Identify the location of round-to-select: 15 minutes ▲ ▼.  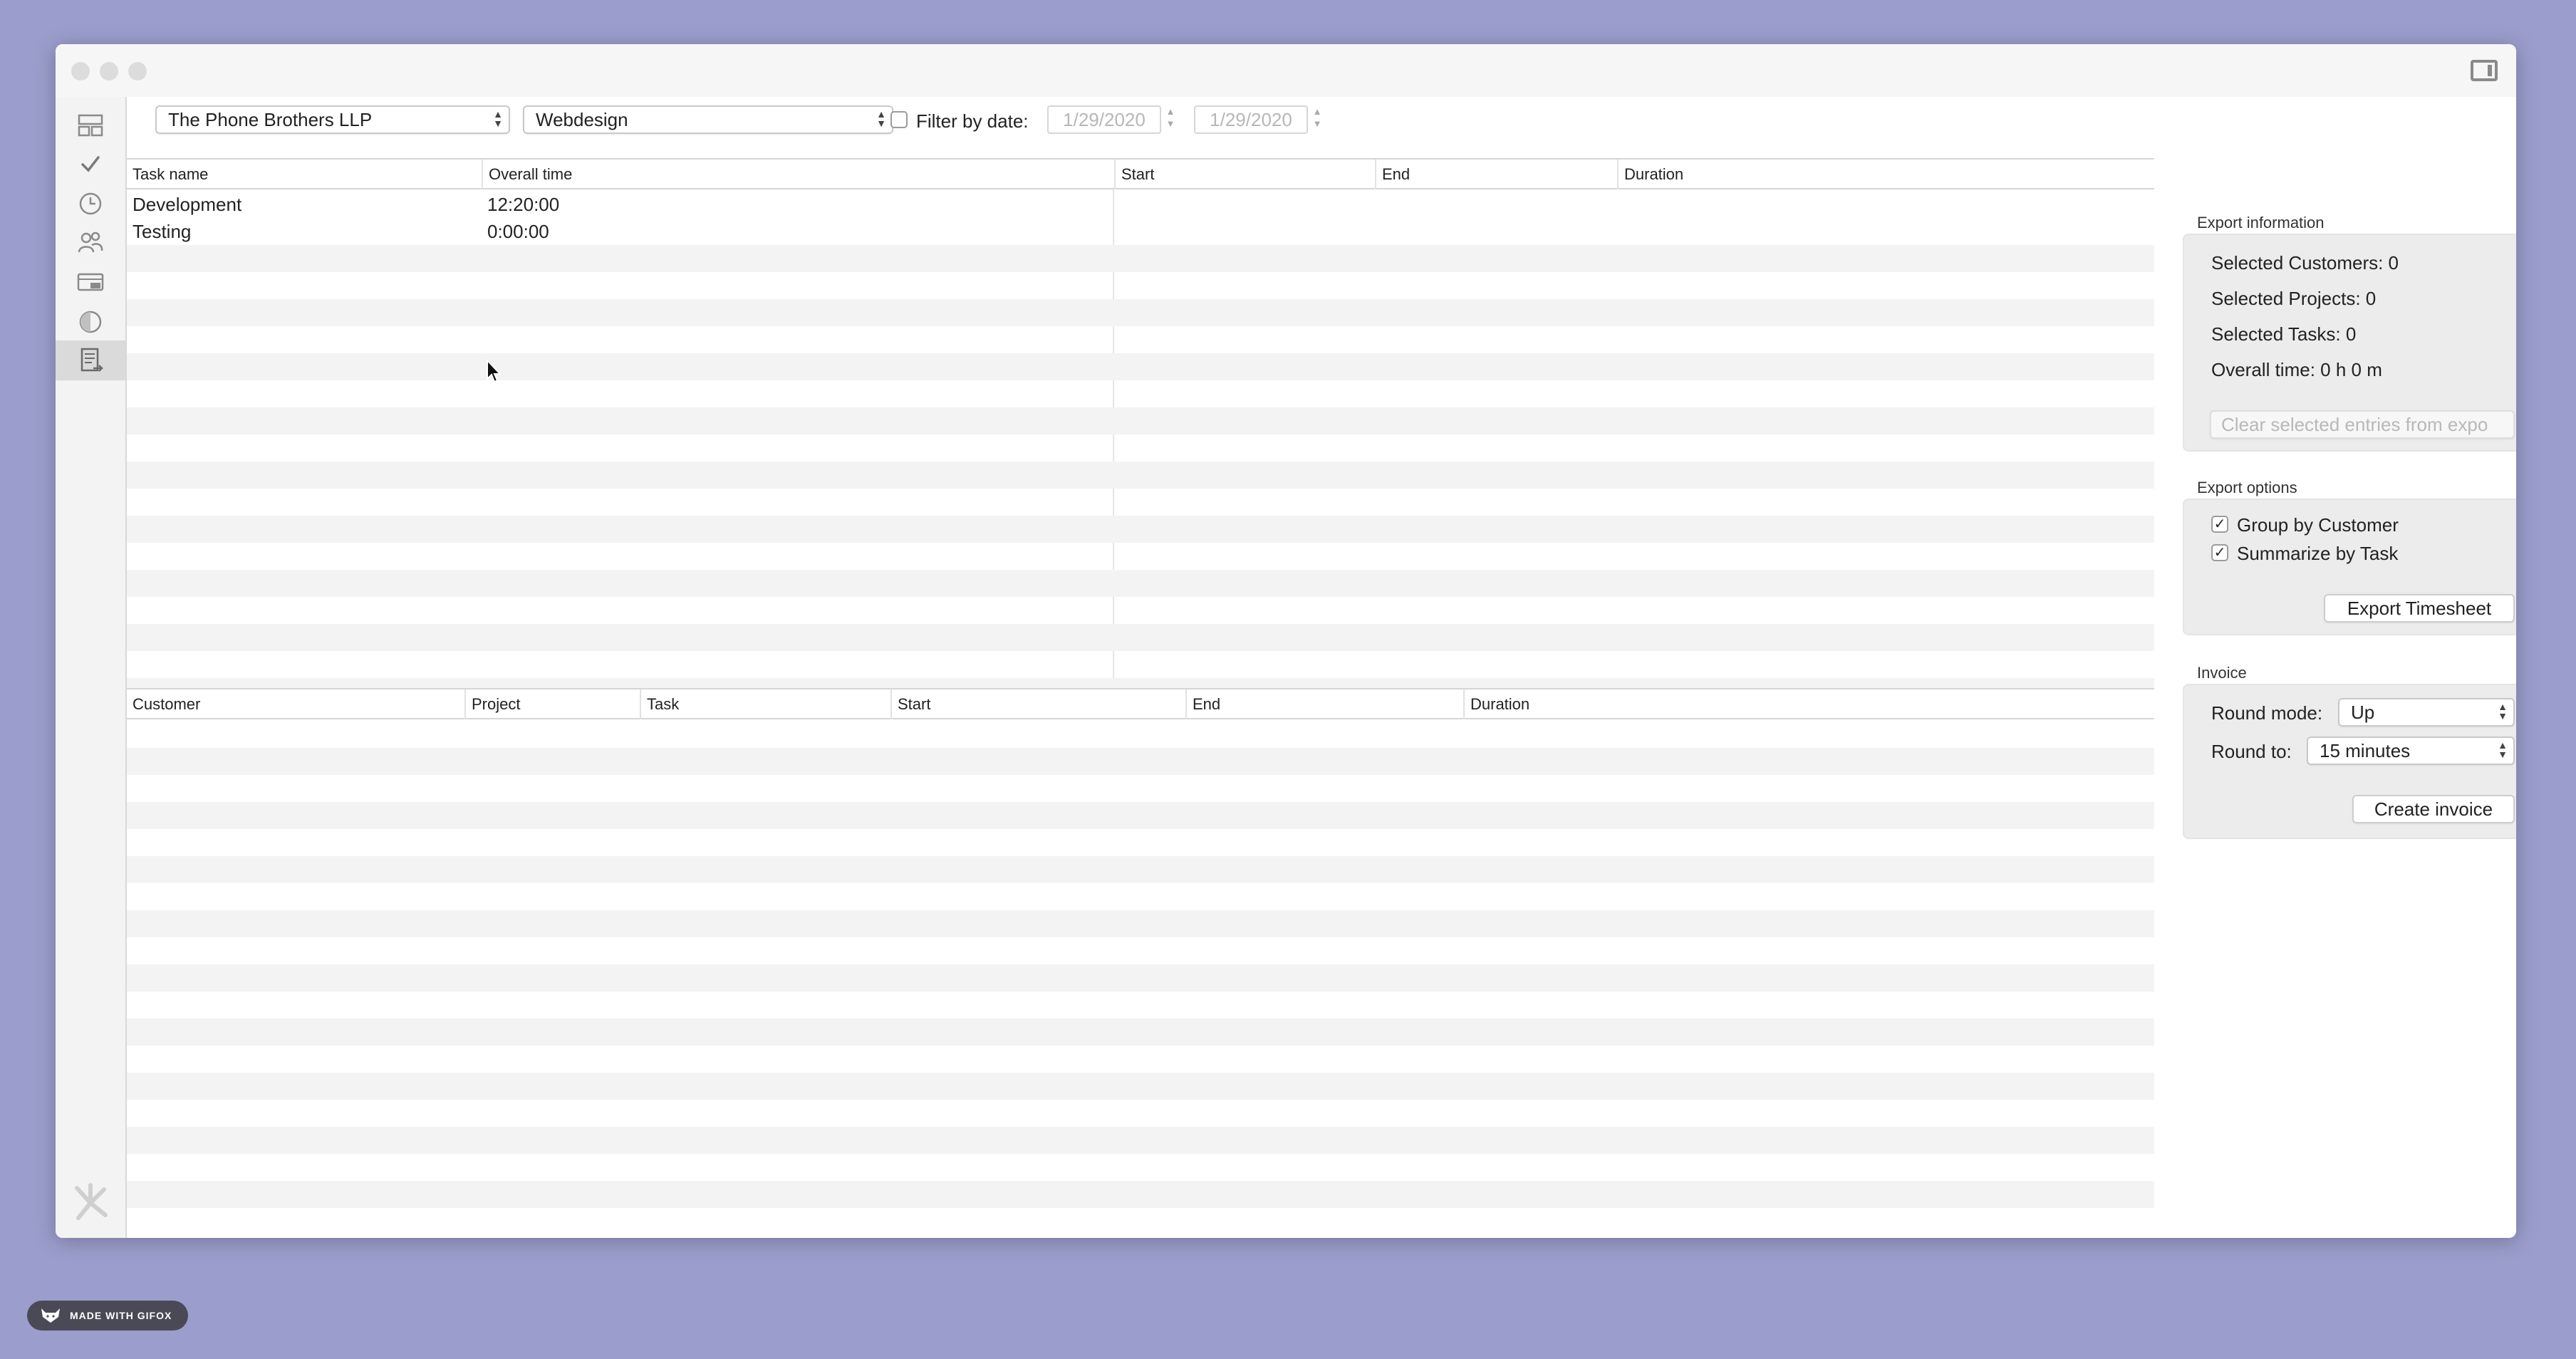
(2411, 750).